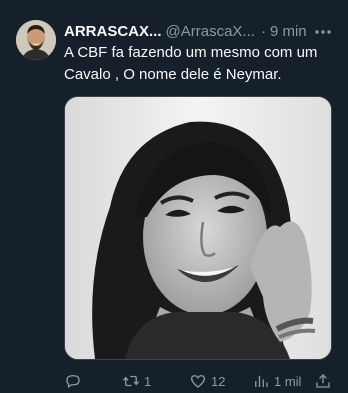  I want to click on share-icon, so click(323, 381).